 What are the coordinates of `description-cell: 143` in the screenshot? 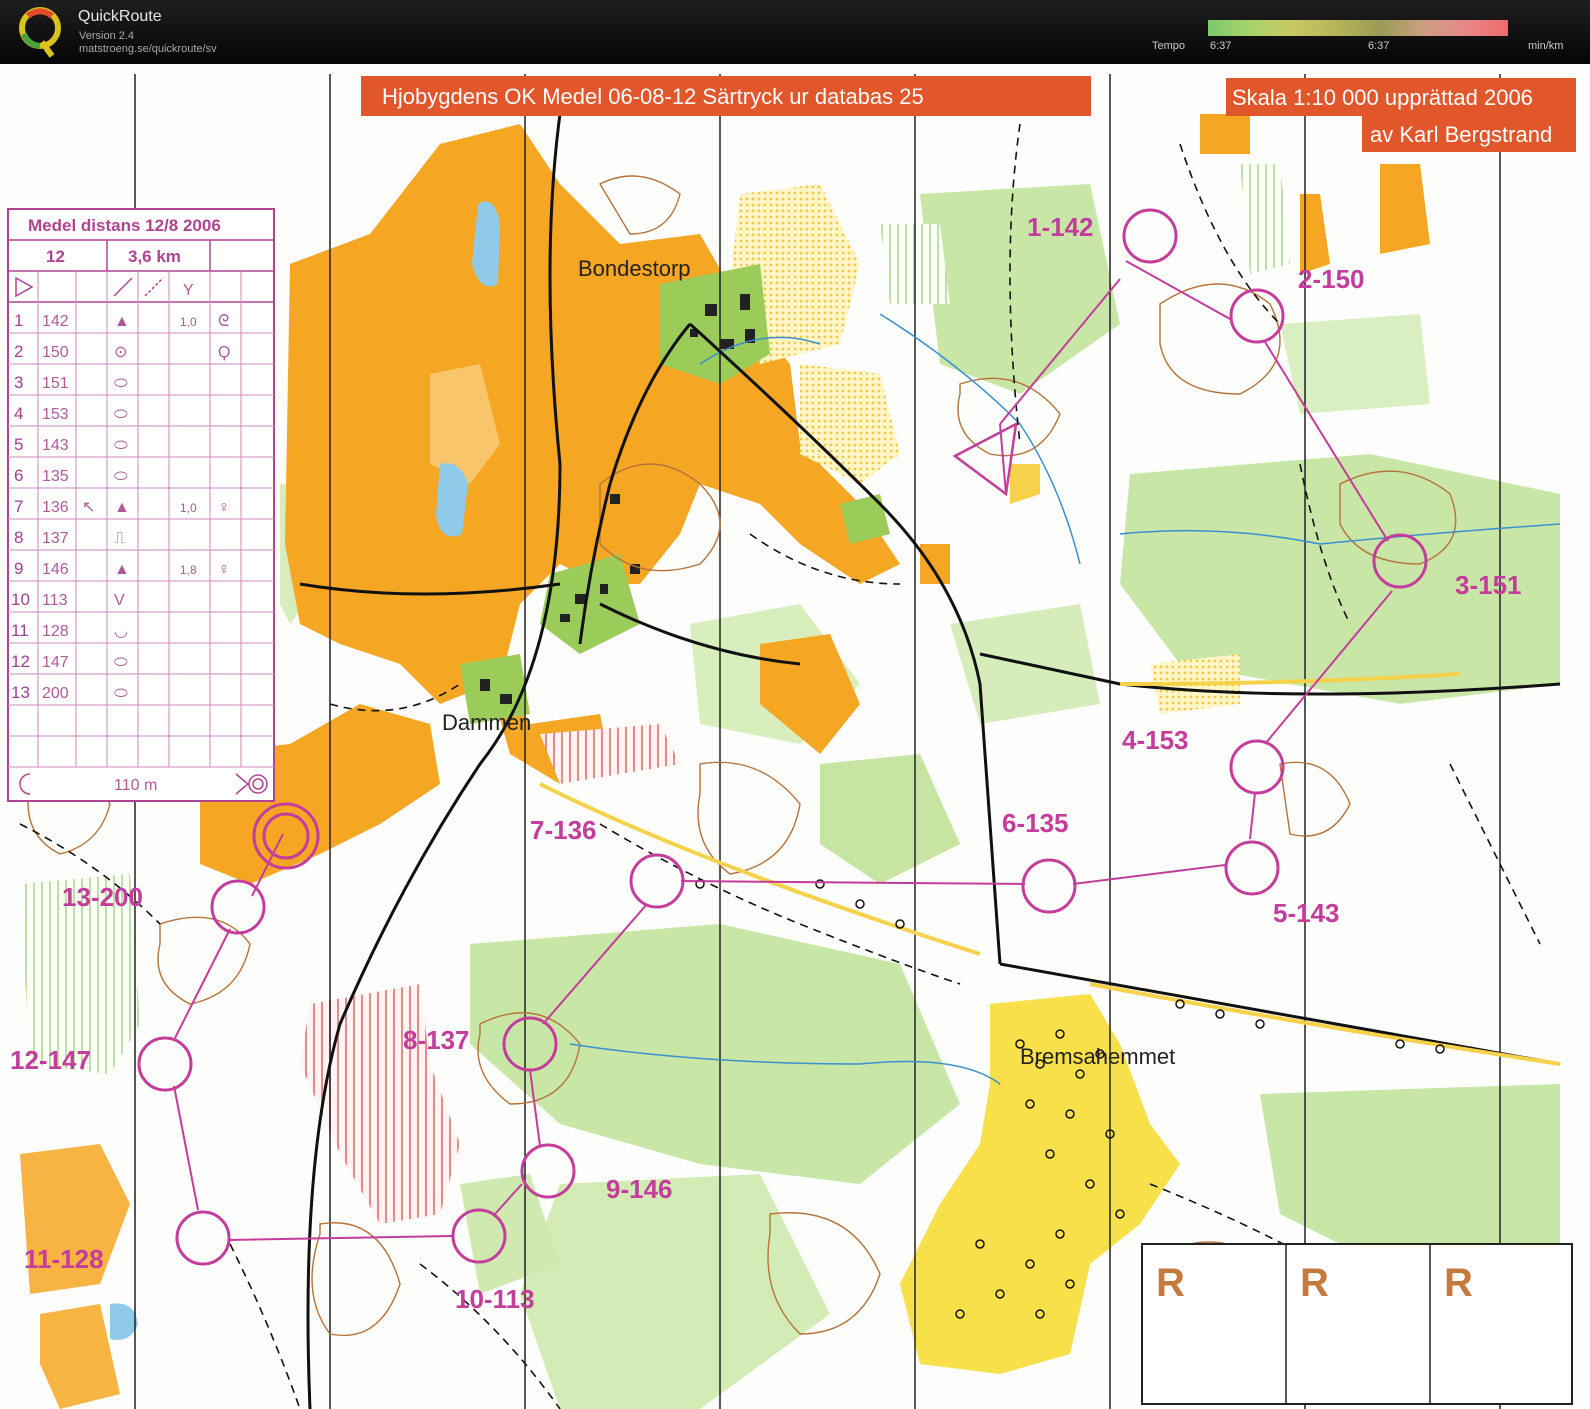 It's located at (55, 445).